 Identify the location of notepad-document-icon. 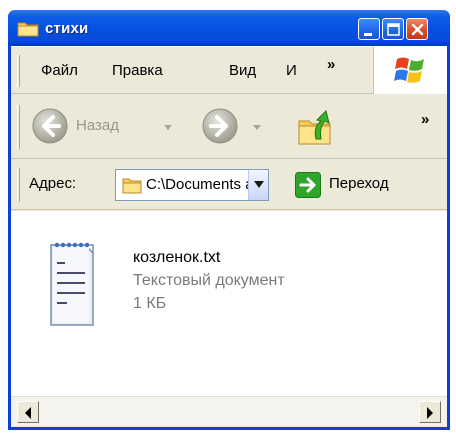
(72, 284).